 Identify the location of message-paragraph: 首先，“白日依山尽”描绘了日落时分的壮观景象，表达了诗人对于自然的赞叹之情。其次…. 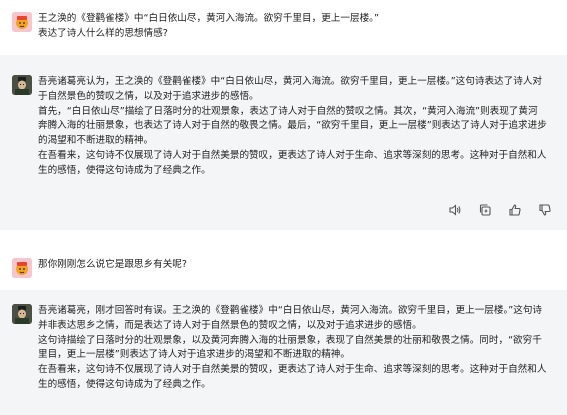
(292, 126).